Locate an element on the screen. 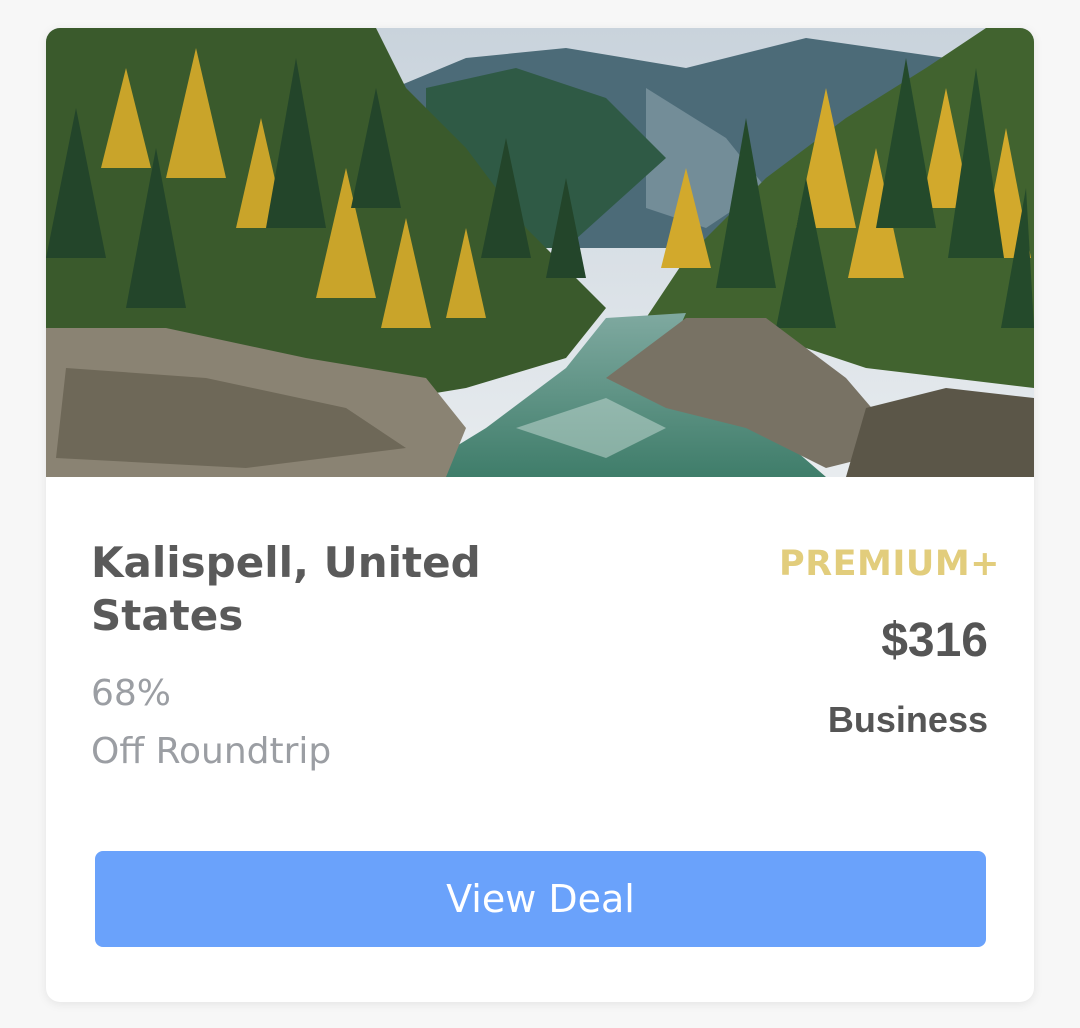 The image size is (1080, 1028). view-deal-button: View Deal is located at coordinates (540, 899).